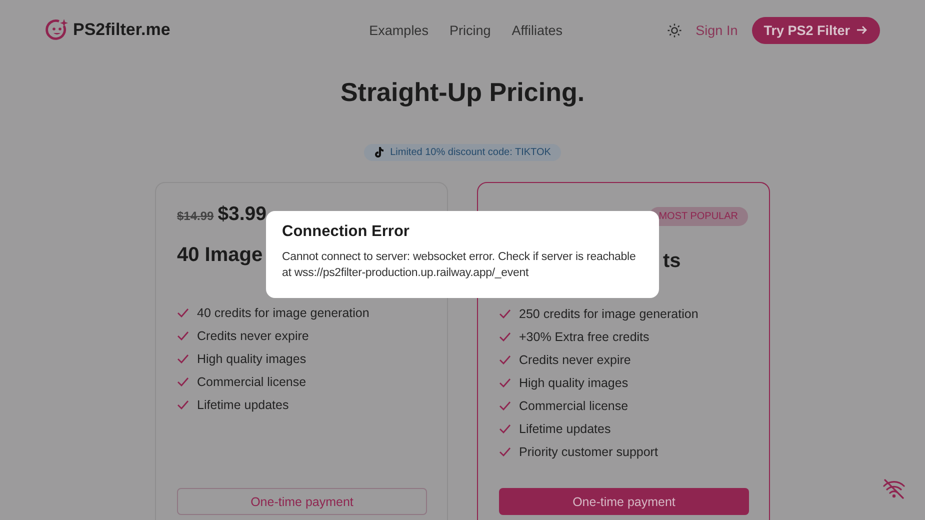 This screenshot has width=925, height=520. I want to click on feature-text: Priority customer support, so click(588, 451).